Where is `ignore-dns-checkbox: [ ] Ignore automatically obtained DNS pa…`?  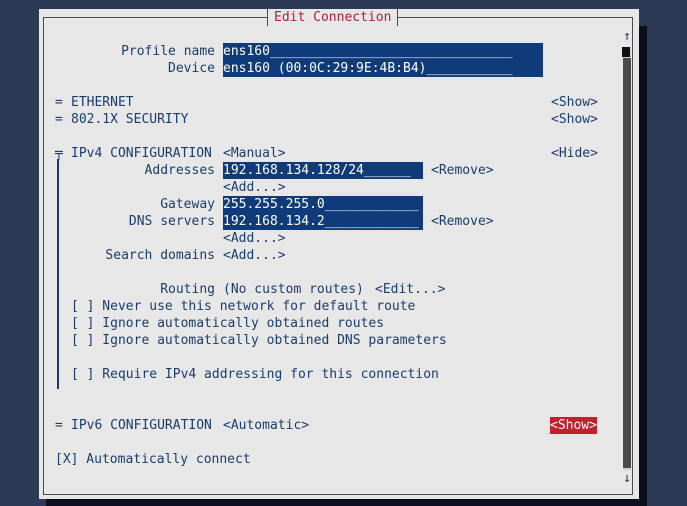 ignore-dns-checkbox: [ ] Ignore automatically obtained DNS pa… is located at coordinates (259, 340).